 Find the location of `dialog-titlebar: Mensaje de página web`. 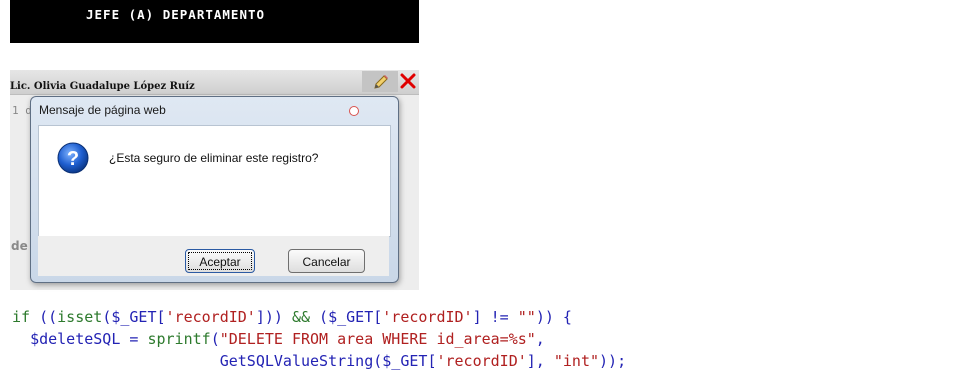

dialog-titlebar: Mensaje de página web is located at coordinates (214, 110).